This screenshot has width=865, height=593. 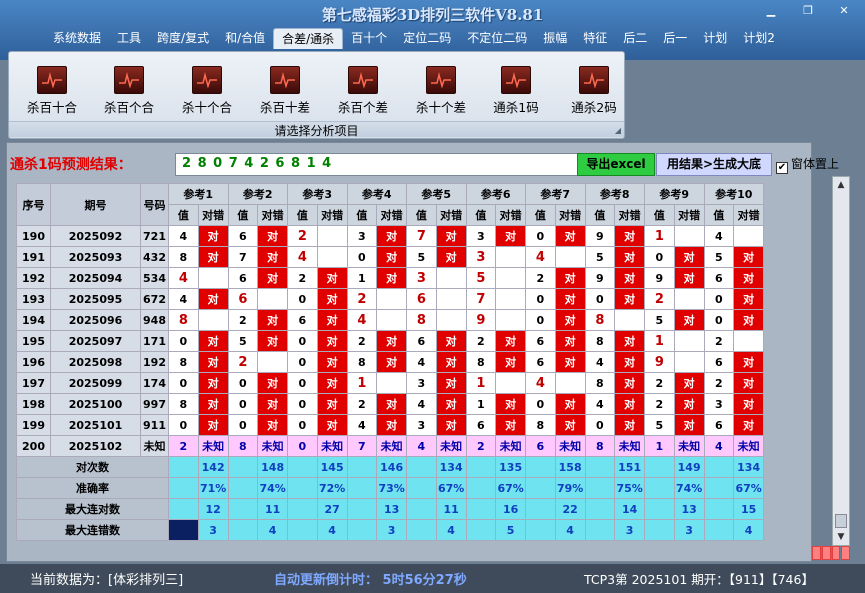 I want to click on prediction-value-field: 2 8 0 7 4 2 6 8 1 4, so click(x=380, y=164).